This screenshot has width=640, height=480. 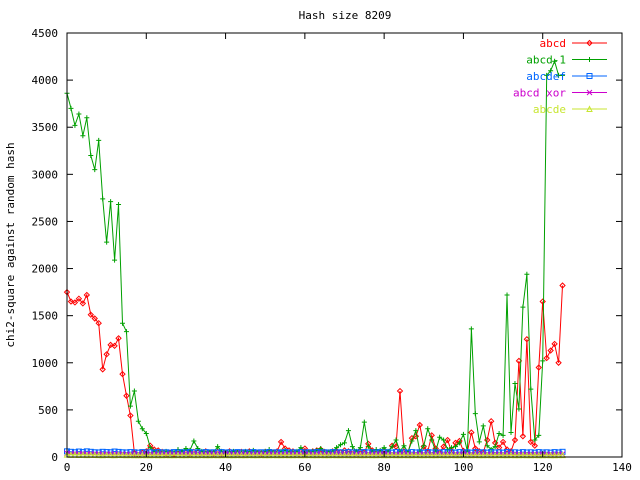 I want to click on x-tick-label: 60, so click(x=304, y=467).